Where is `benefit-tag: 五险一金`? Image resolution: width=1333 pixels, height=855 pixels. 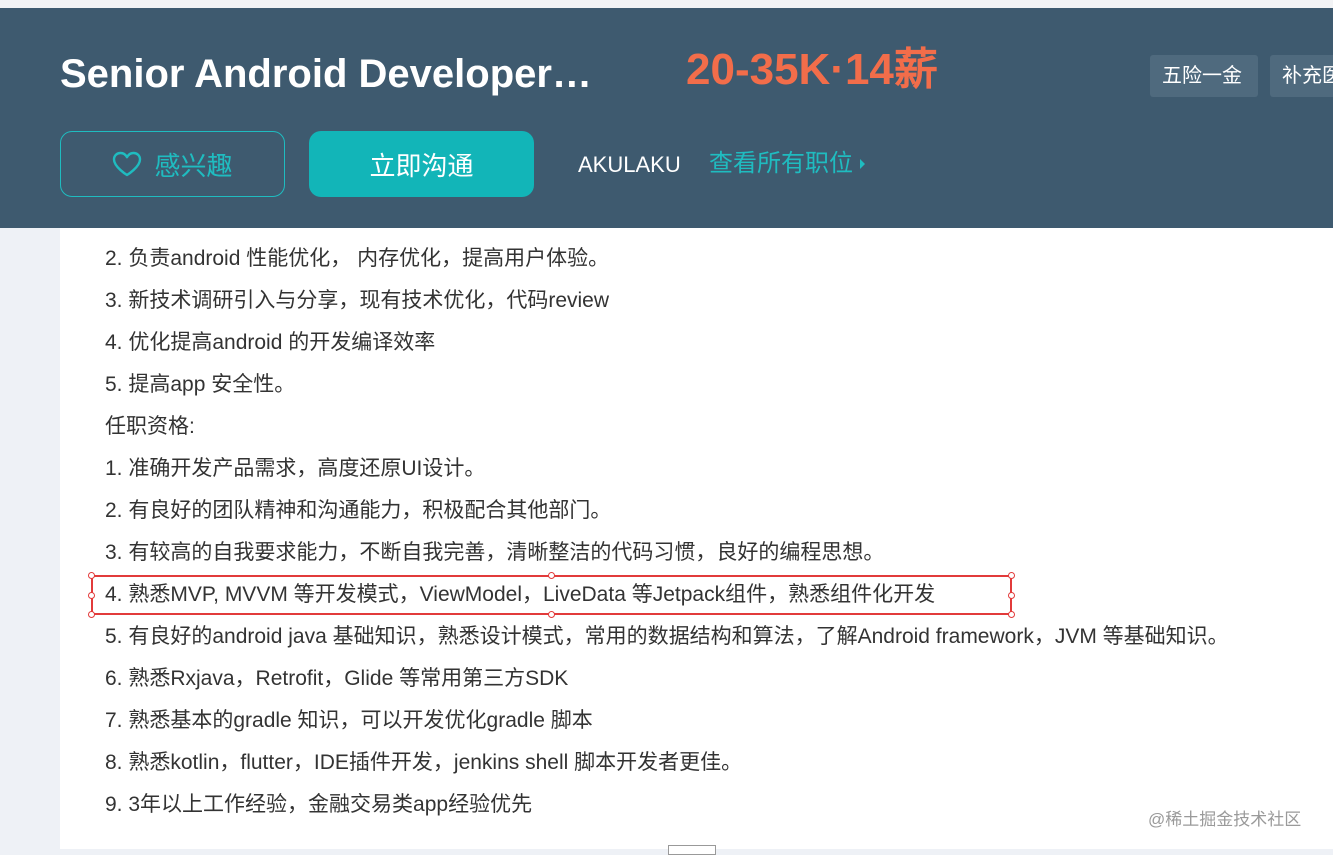
benefit-tag: 五险一金 is located at coordinates (1204, 76).